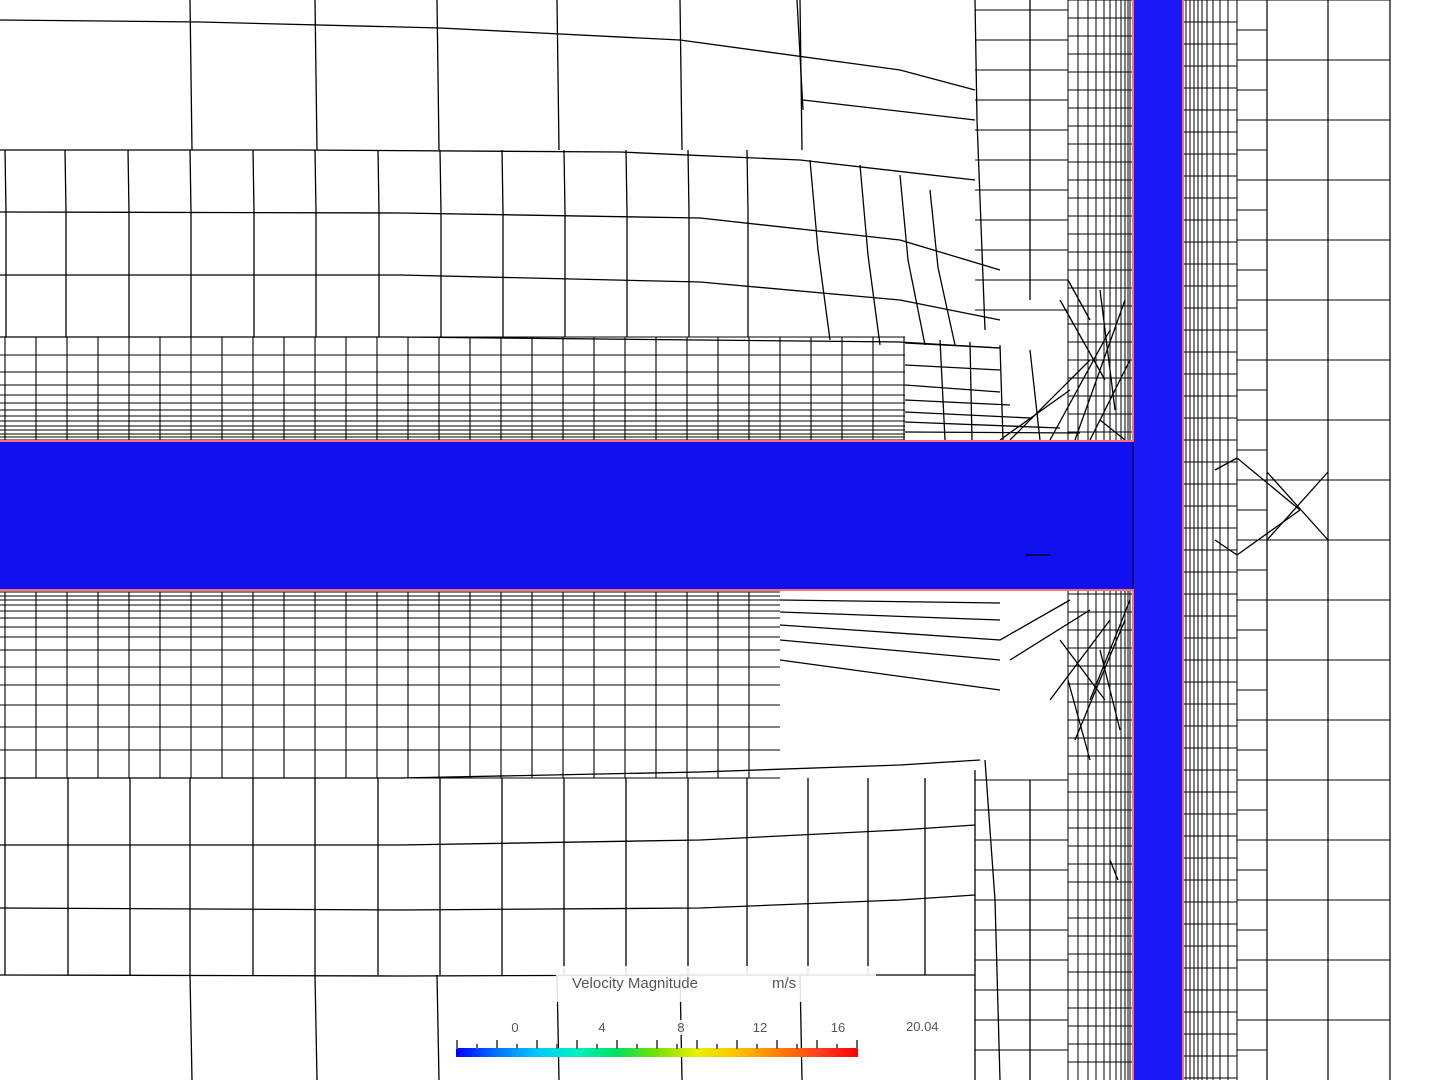 This screenshot has height=1080, width=1440. I want to click on pipe-wall-bottom, so click(568, 590).